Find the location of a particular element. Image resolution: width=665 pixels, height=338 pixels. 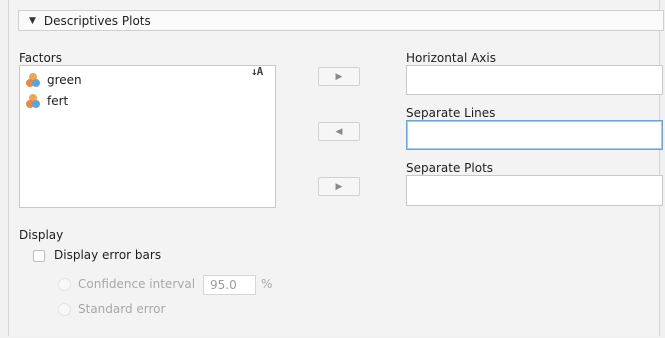

triangle-down-icon: ▼ is located at coordinates (32, 20).